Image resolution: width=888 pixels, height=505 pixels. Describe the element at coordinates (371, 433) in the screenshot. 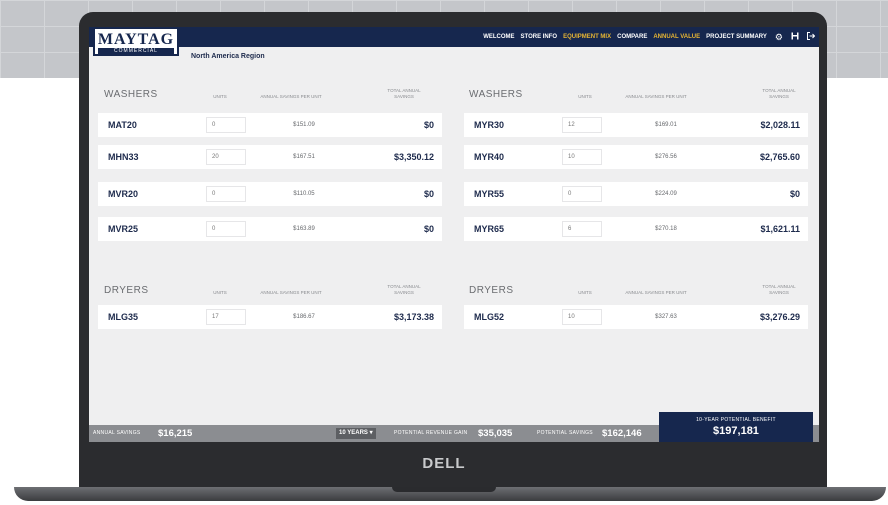

I see `chevron-down-icon: ▾` at that location.